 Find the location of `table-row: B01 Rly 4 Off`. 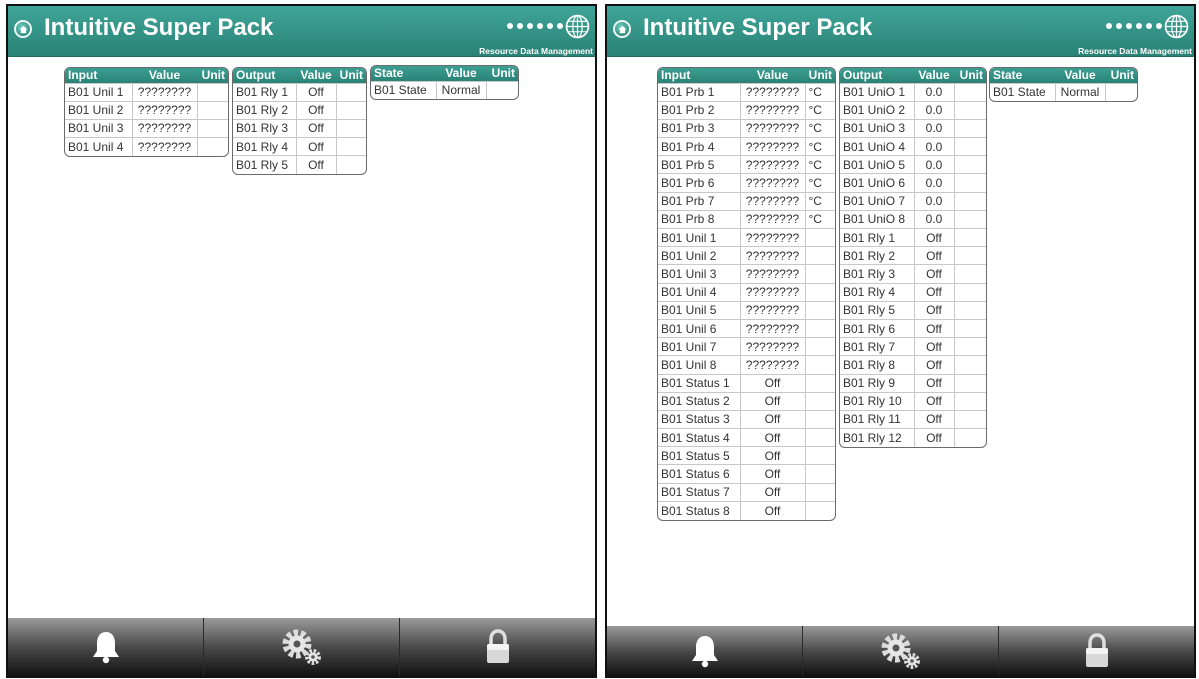

table-row: B01 Rly 4 Off is located at coordinates (913, 292).